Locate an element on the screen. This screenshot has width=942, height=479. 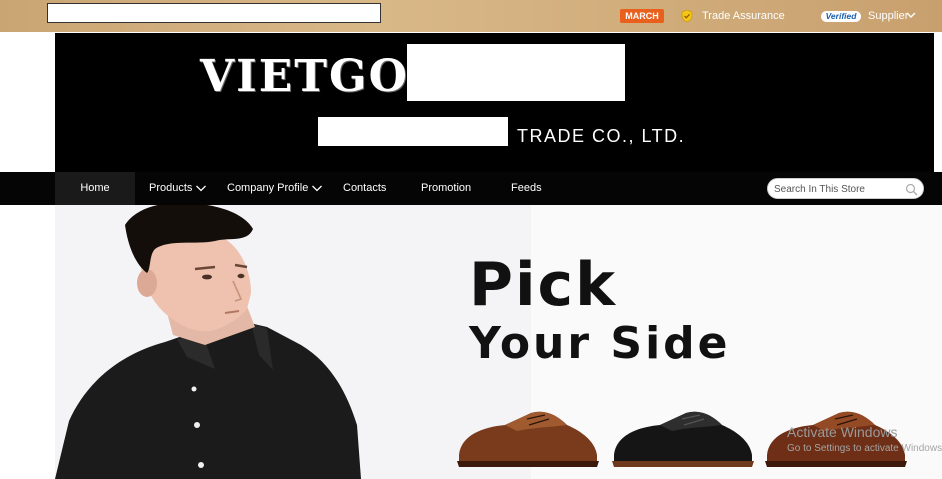
nav-feeds: Feeds is located at coordinates (526, 188).